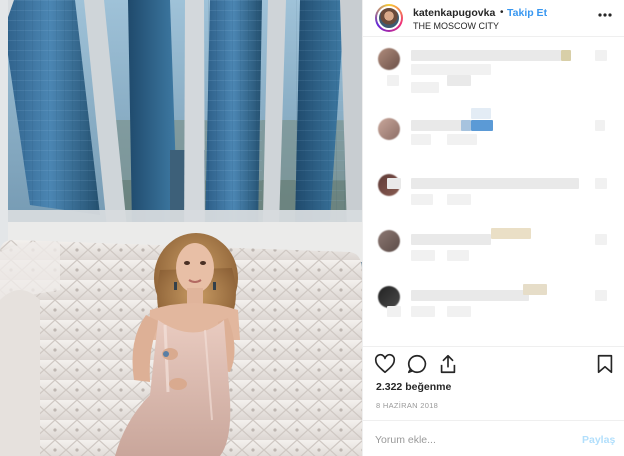 Image resolution: width=624 pixels, height=456 pixels. What do you see at coordinates (493, 346) in the screenshot?
I see `divider` at bounding box center [493, 346].